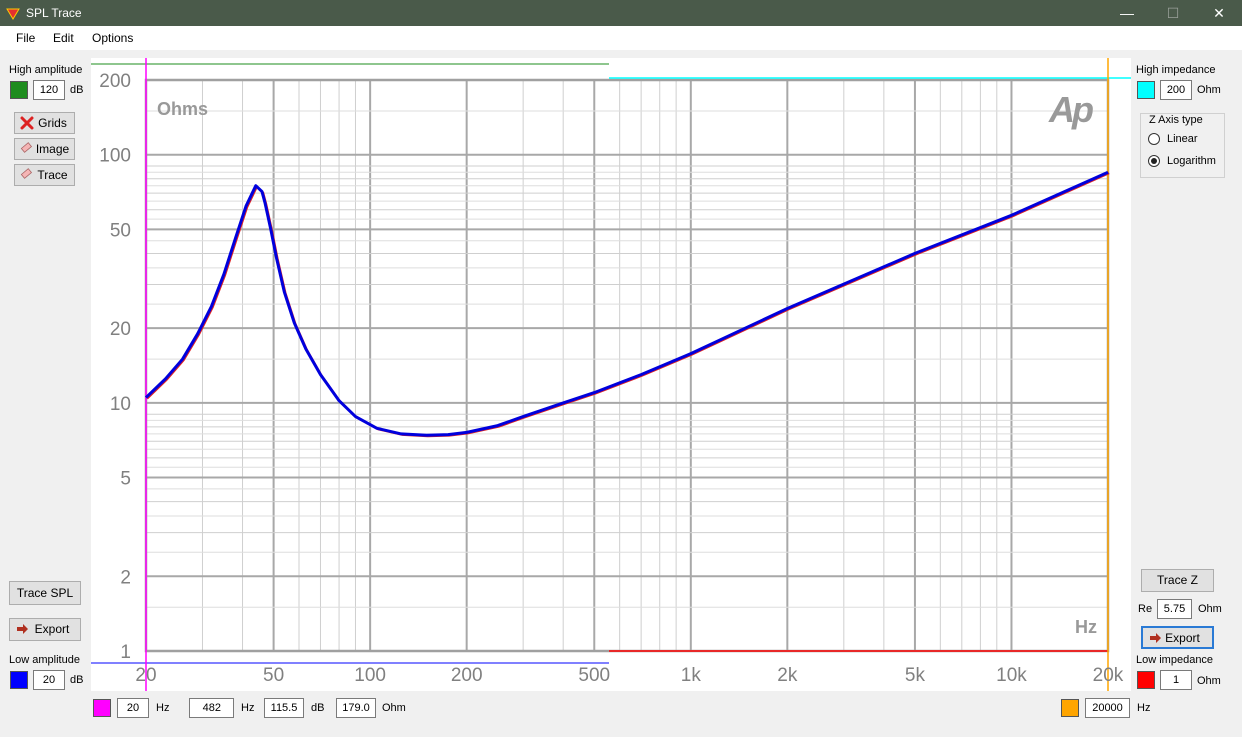 Image resolution: width=1242 pixels, height=737 pixels. Describe the element at coordinates (1176, 70) in the screenshot. I see `high-impedance-label: High impedance` at that location.